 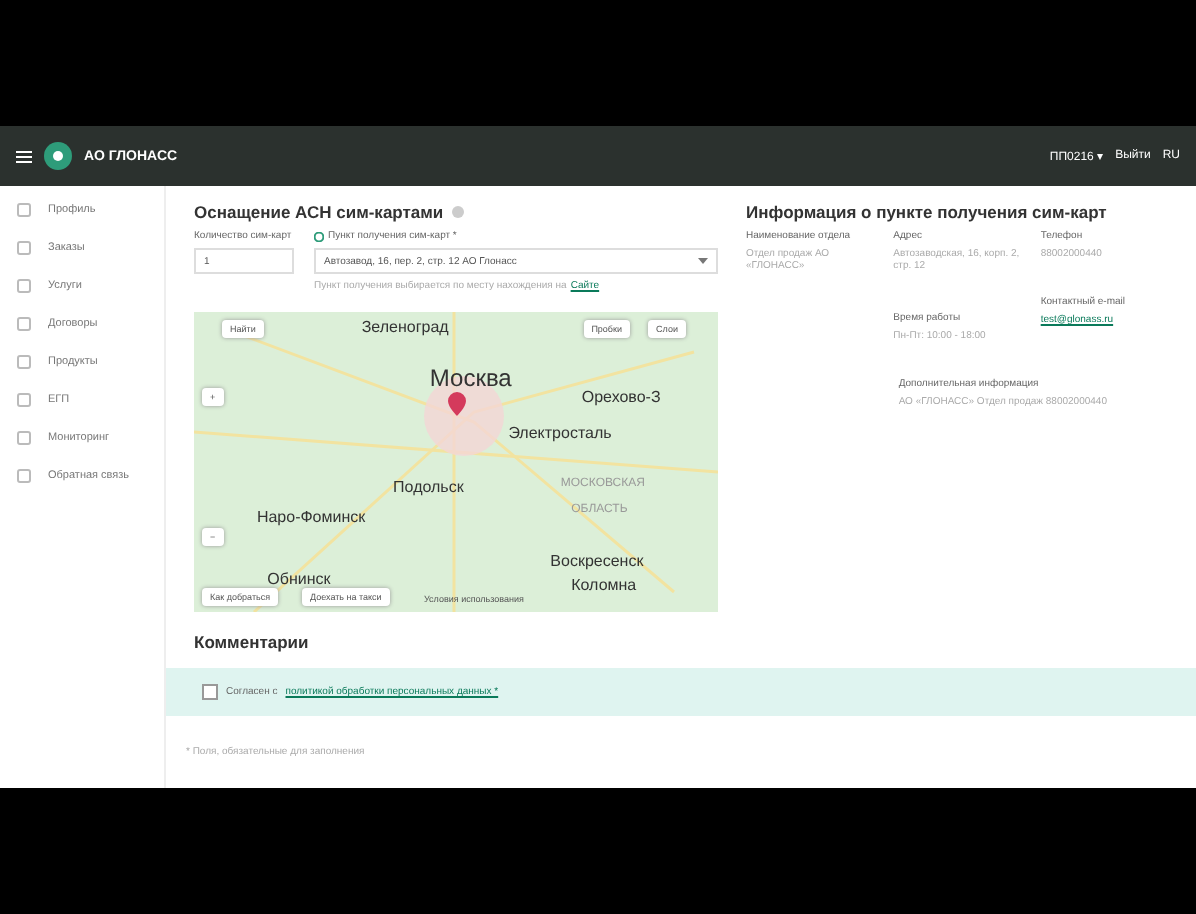 I want to click on map-label: Москва, so click(x=470, y=377).